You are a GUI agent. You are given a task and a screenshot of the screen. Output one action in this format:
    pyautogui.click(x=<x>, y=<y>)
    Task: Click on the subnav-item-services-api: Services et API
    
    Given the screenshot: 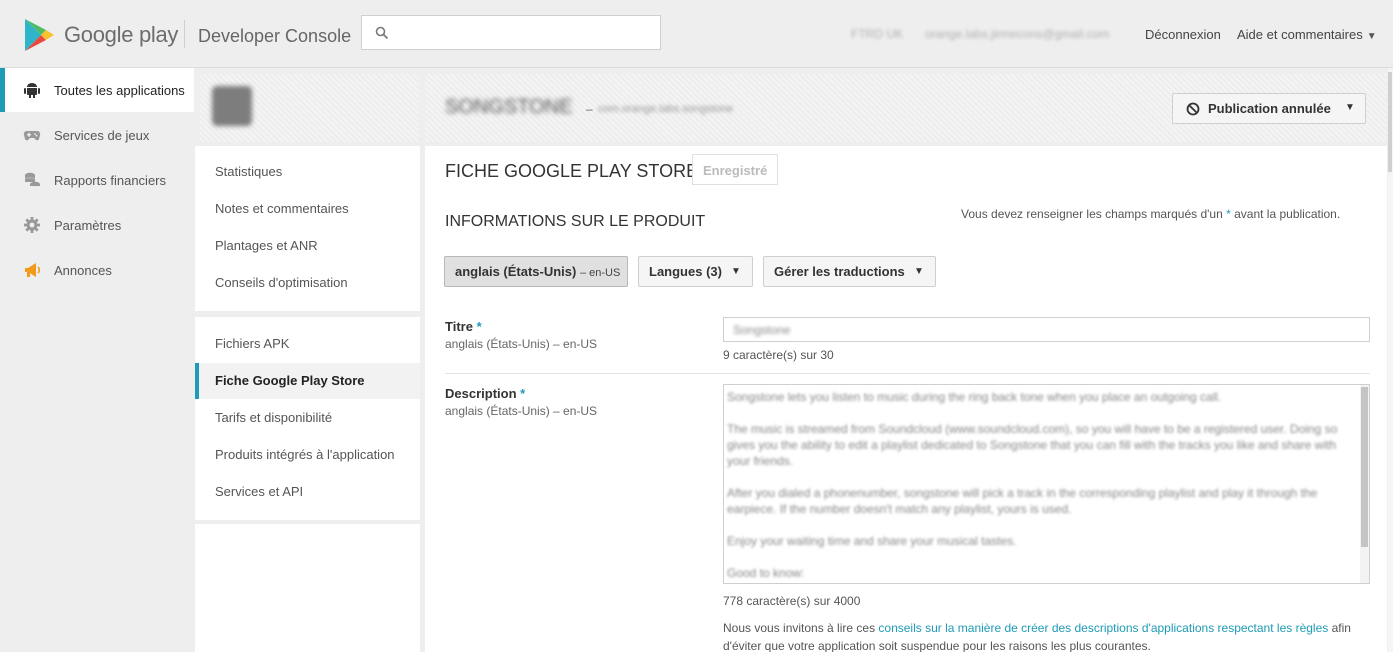 What is the action you would take?
    pyautogui.click(x=307, y=492)
    